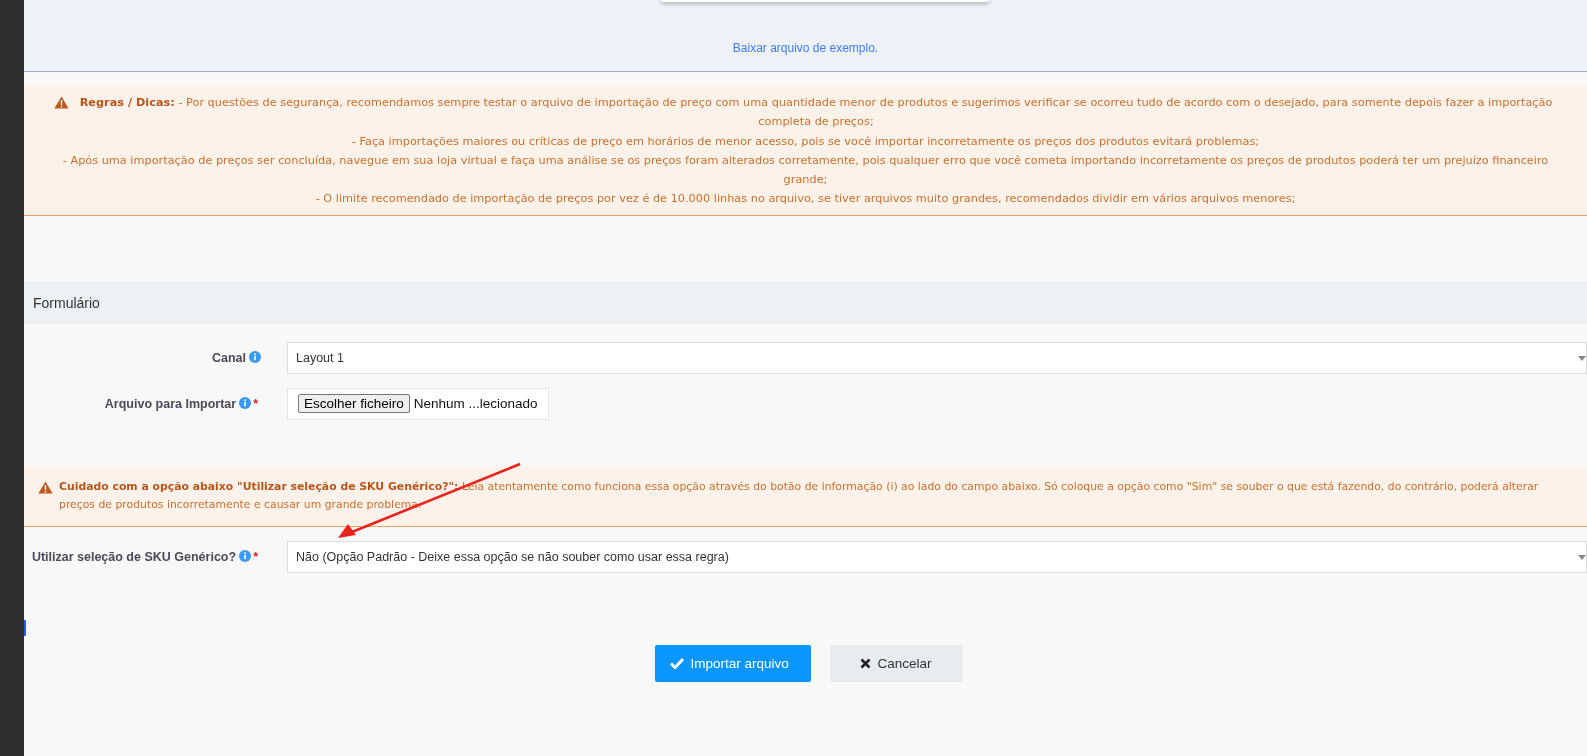  Describe the element at coordinates (25, 627) in the screenshot. I see `focus-marker` at that location.